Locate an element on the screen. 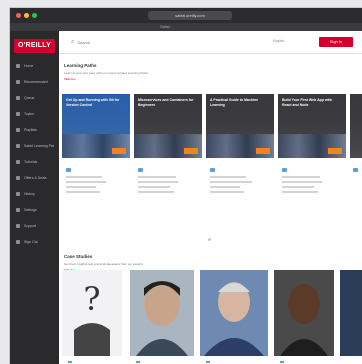 The width and height of the screenshot is (362, 364). title-bar: safari.oreilly.com is located at coordinates (186, 15).